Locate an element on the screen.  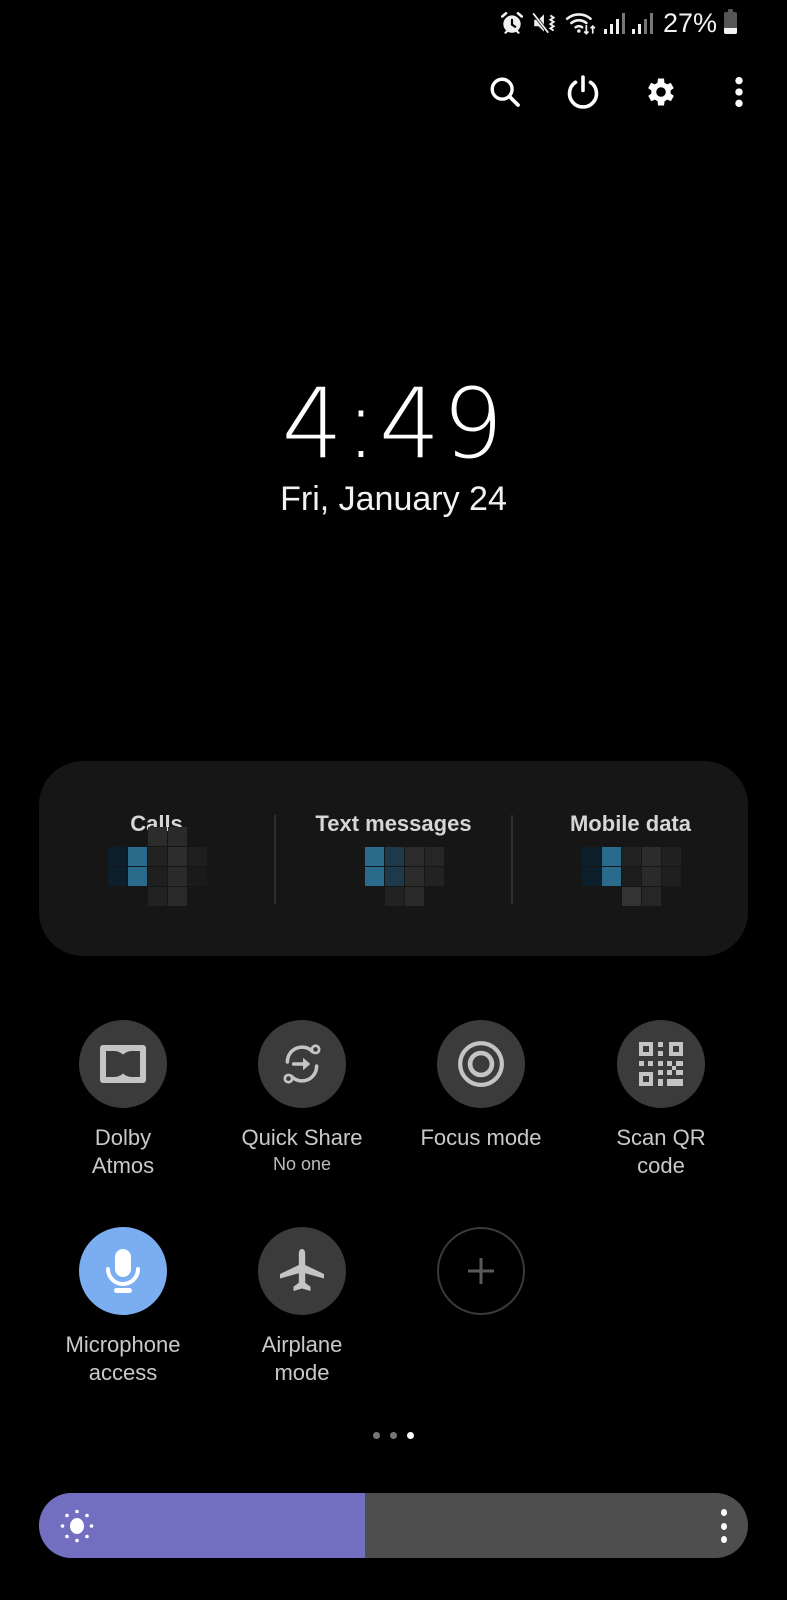
tile-scan-qr: Scan QR code is located at coordinates (661, 1100).